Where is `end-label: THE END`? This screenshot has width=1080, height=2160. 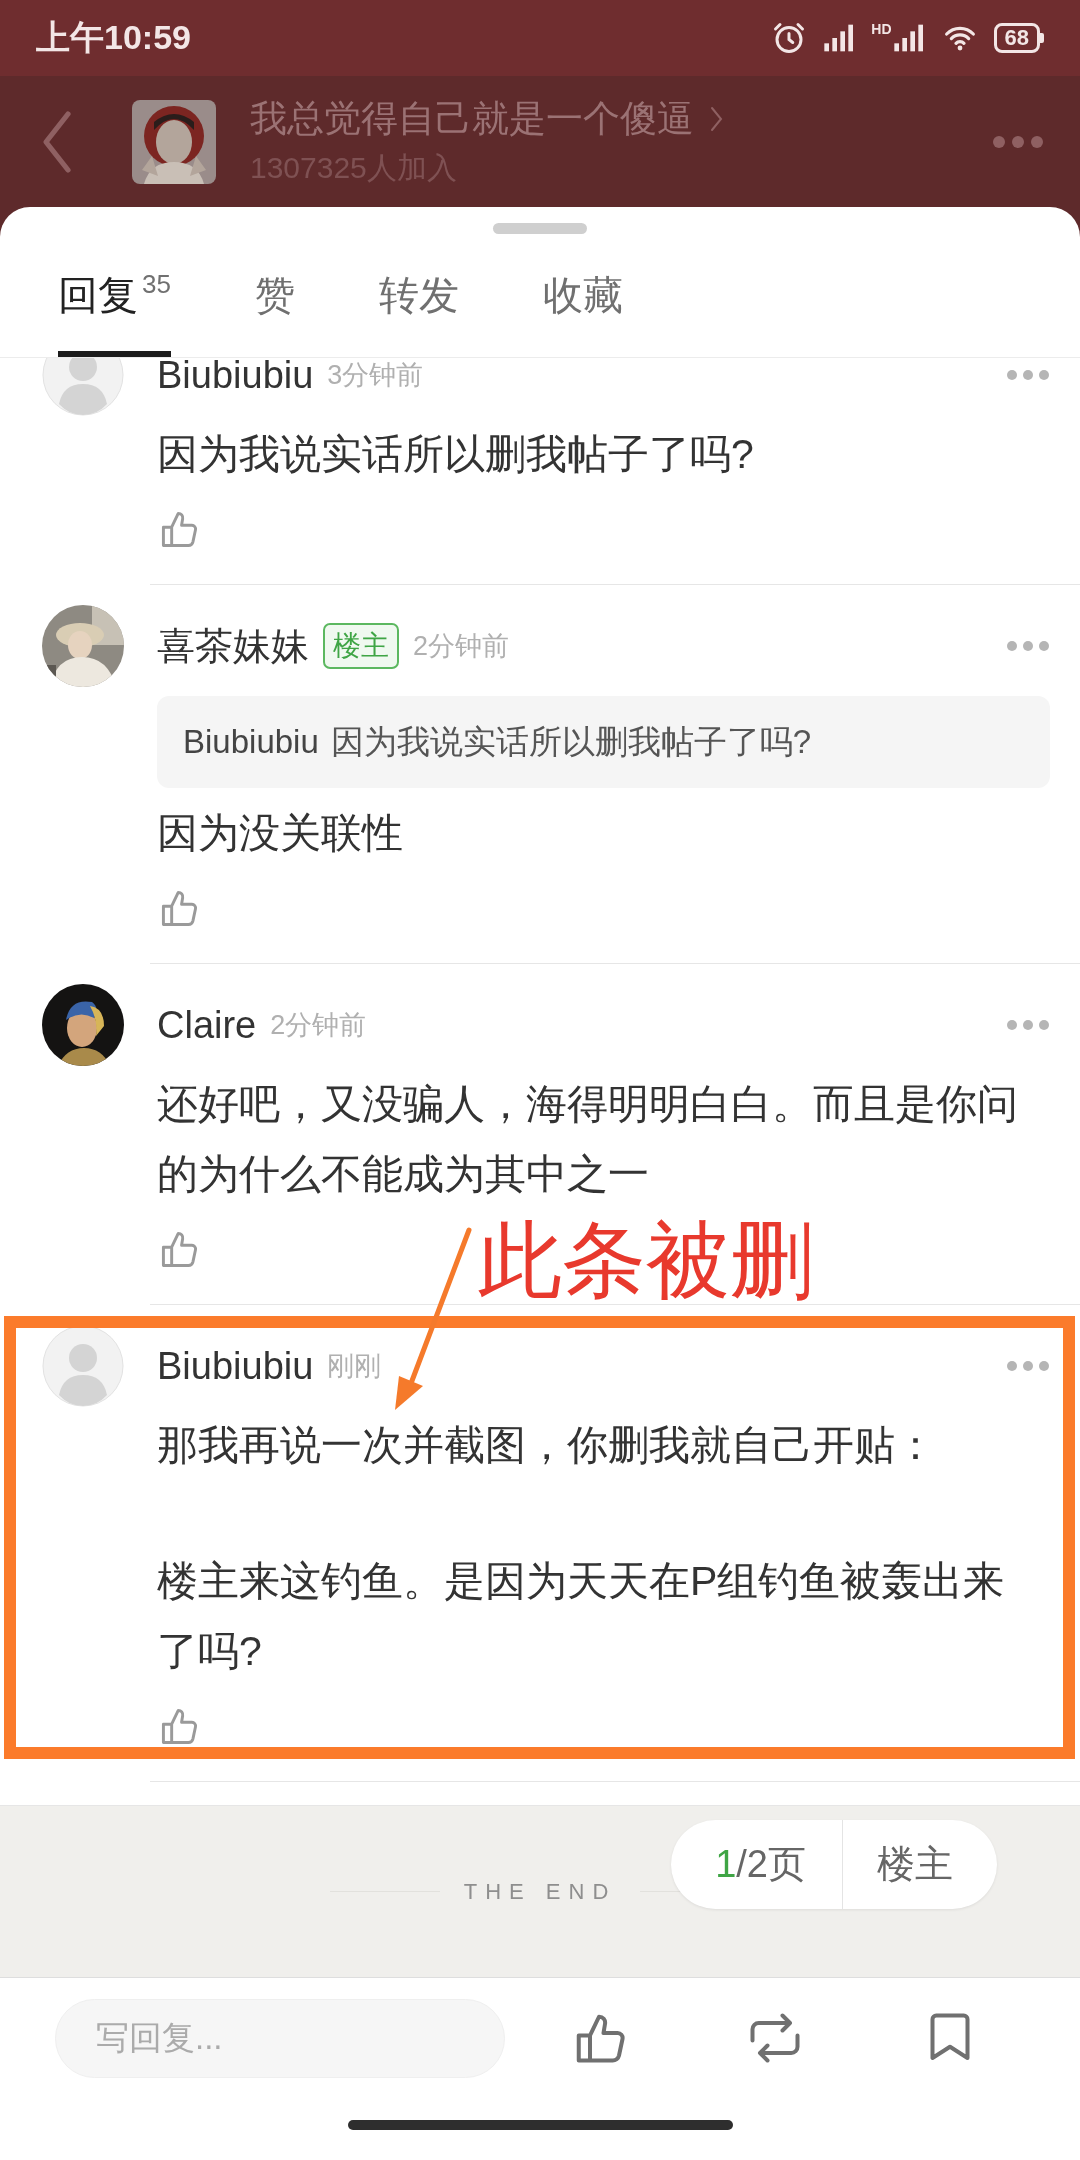 end-label: THE END is located at coordinates (540, 1891).